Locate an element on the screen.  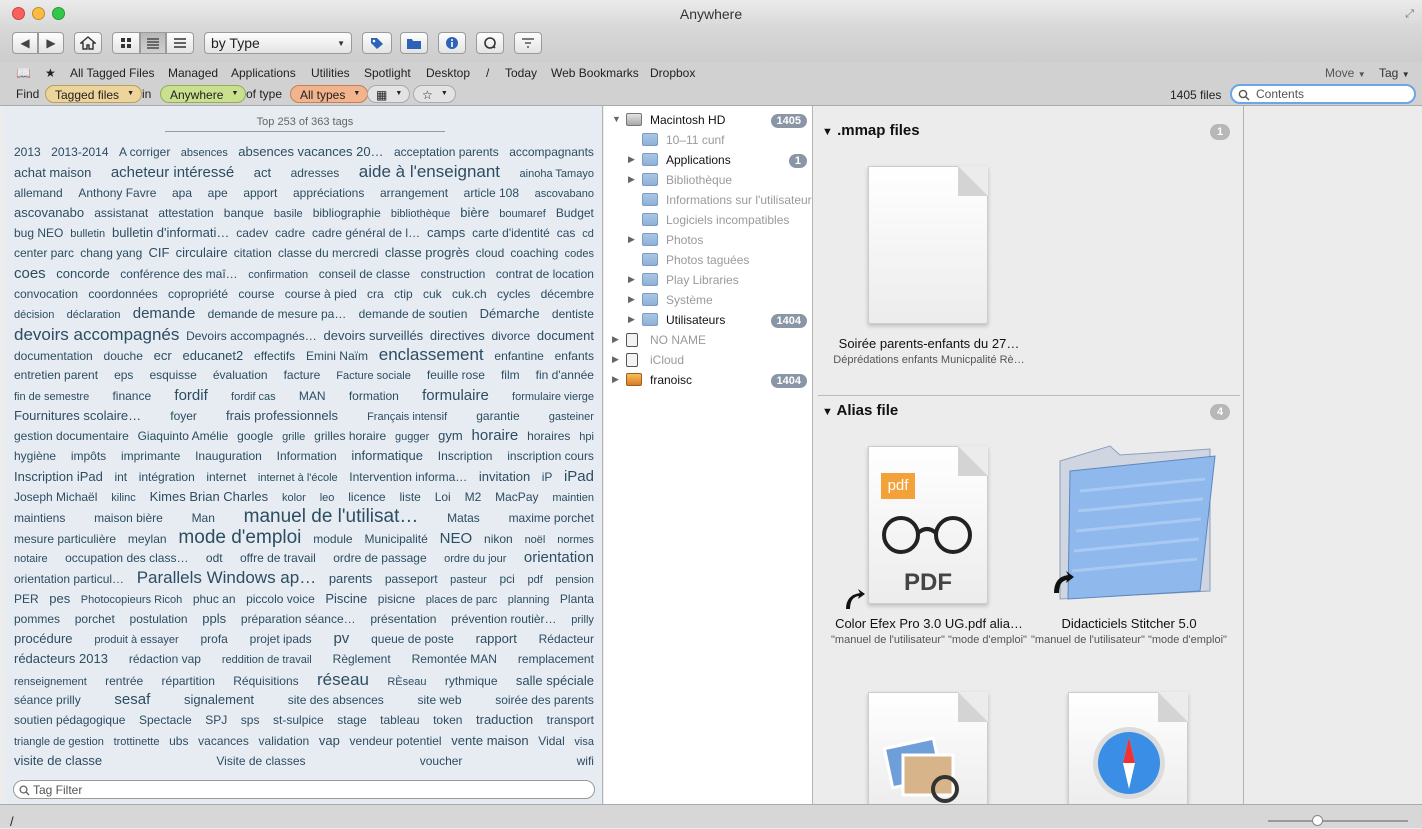
tag-item: cd is located at coordinates (588, 234).